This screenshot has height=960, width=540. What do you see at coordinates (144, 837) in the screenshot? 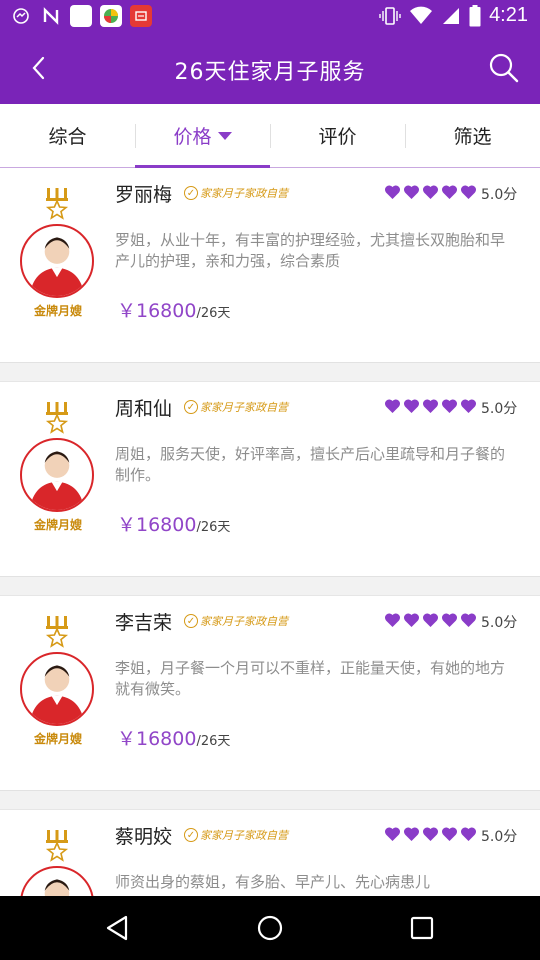
I see `nurse-name: 蔡明姣` at bounding box center [144, 837].